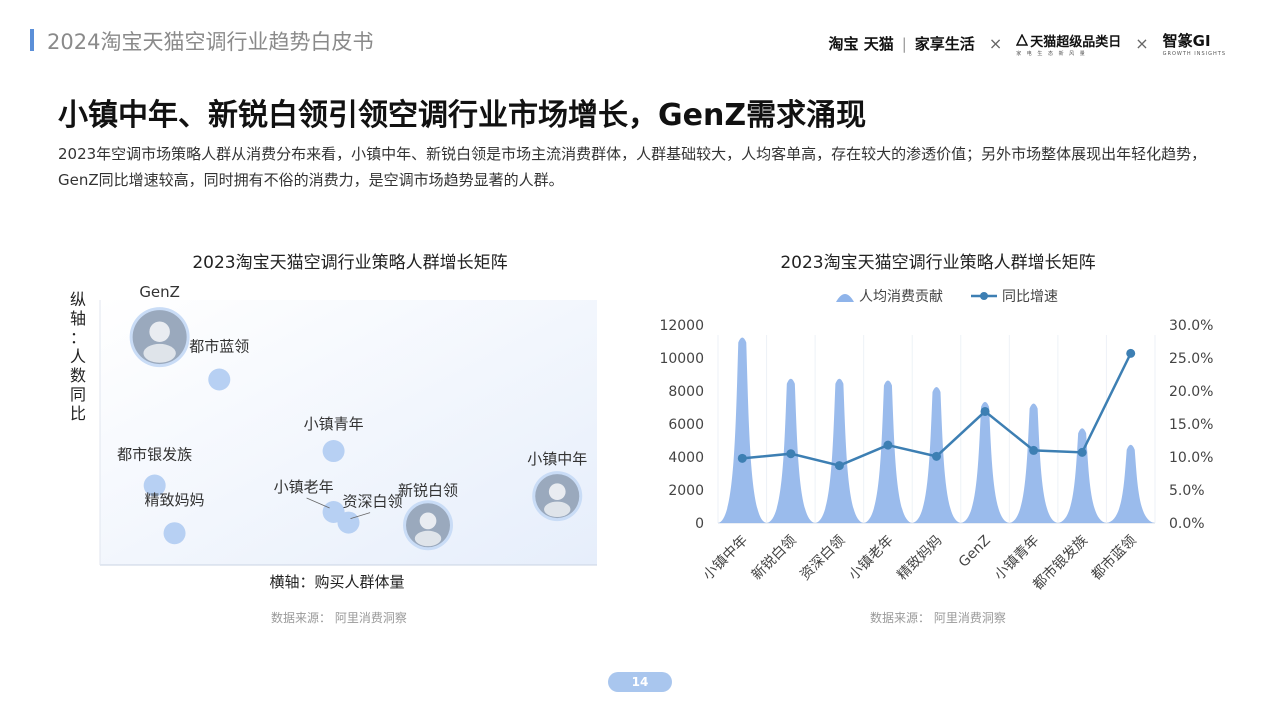 This screenshot has width=1280, height=720. What do you see at coordinates (1191, 392) in the screenshot?
I see `right-axis-tick: 20.0%` at bounding box center [1191, 392].